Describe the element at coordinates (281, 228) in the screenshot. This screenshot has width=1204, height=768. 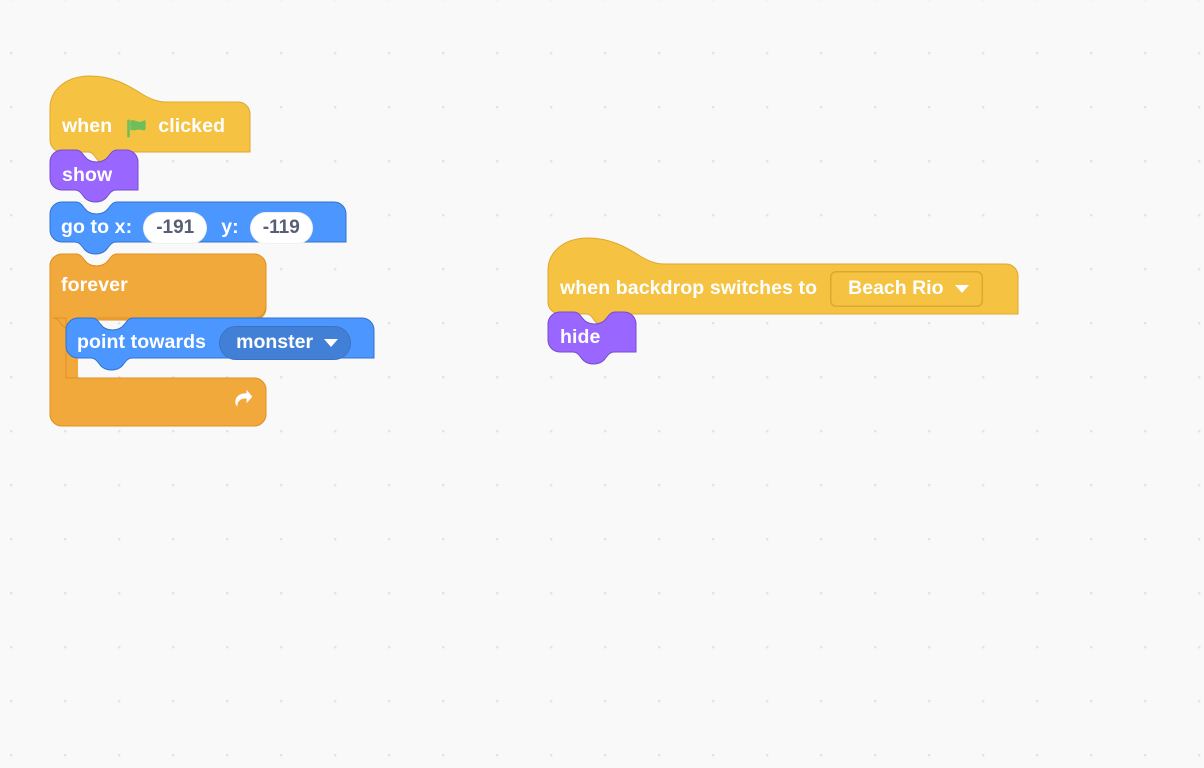
I see `y-coordinate-input: -119` at that location.